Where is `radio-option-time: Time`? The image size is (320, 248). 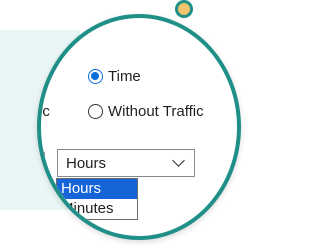
radio-option-time: Time is located at coordinates (114, 76).